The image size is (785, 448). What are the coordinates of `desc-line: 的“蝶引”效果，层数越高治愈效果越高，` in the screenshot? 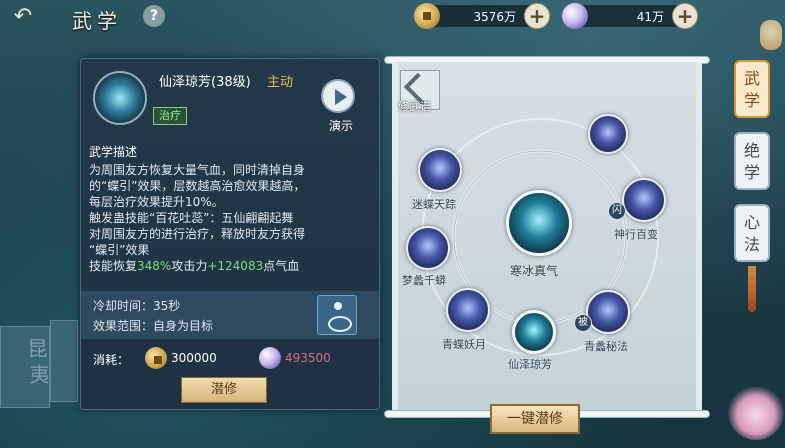 It's located at (197, 186).